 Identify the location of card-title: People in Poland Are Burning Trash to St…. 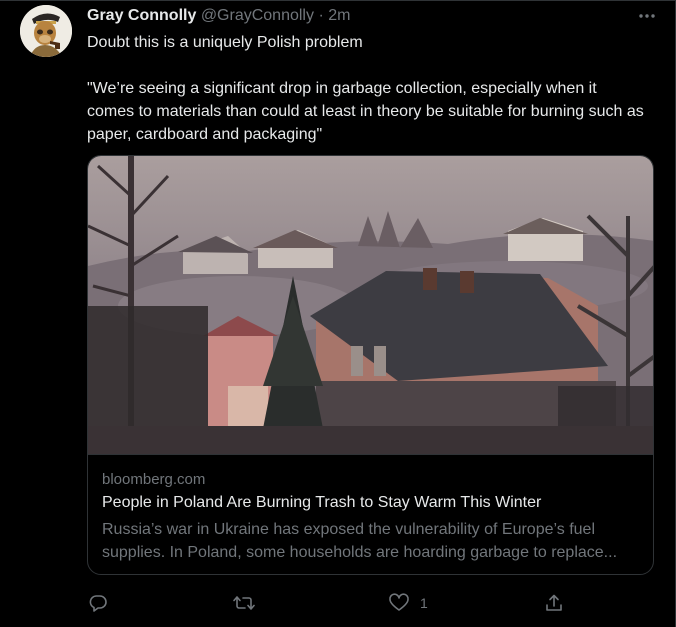
(321, 503).